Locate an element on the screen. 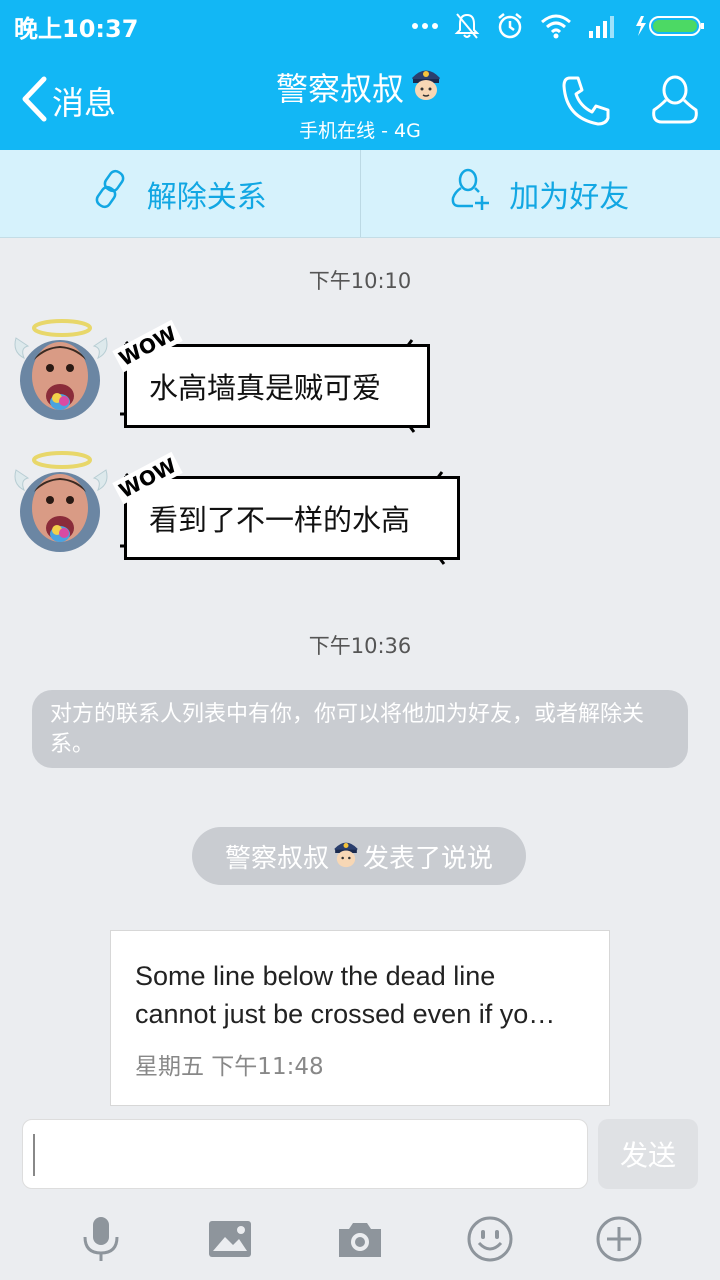  emoji-icon is located at coordinates (490, 1239).